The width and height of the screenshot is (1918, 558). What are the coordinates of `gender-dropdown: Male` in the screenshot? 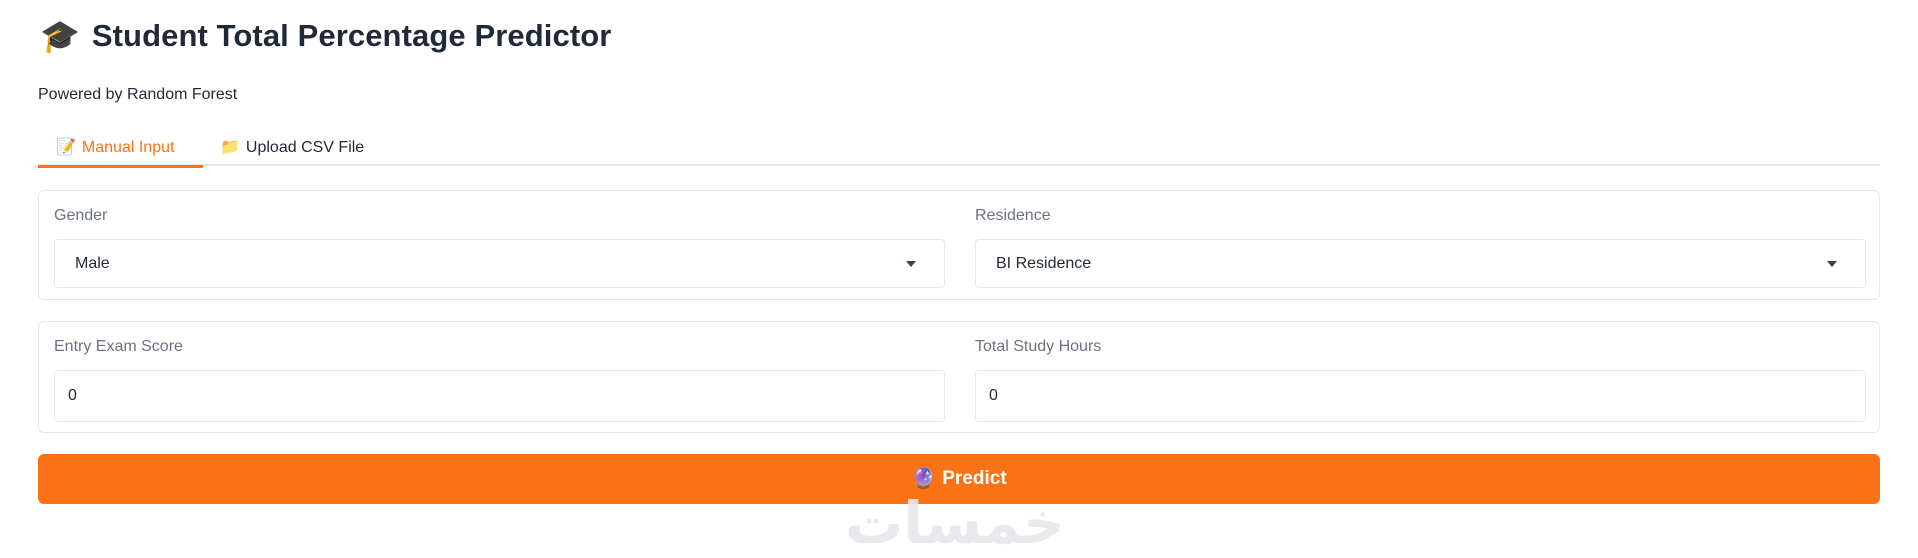 It's located at (499, 263).